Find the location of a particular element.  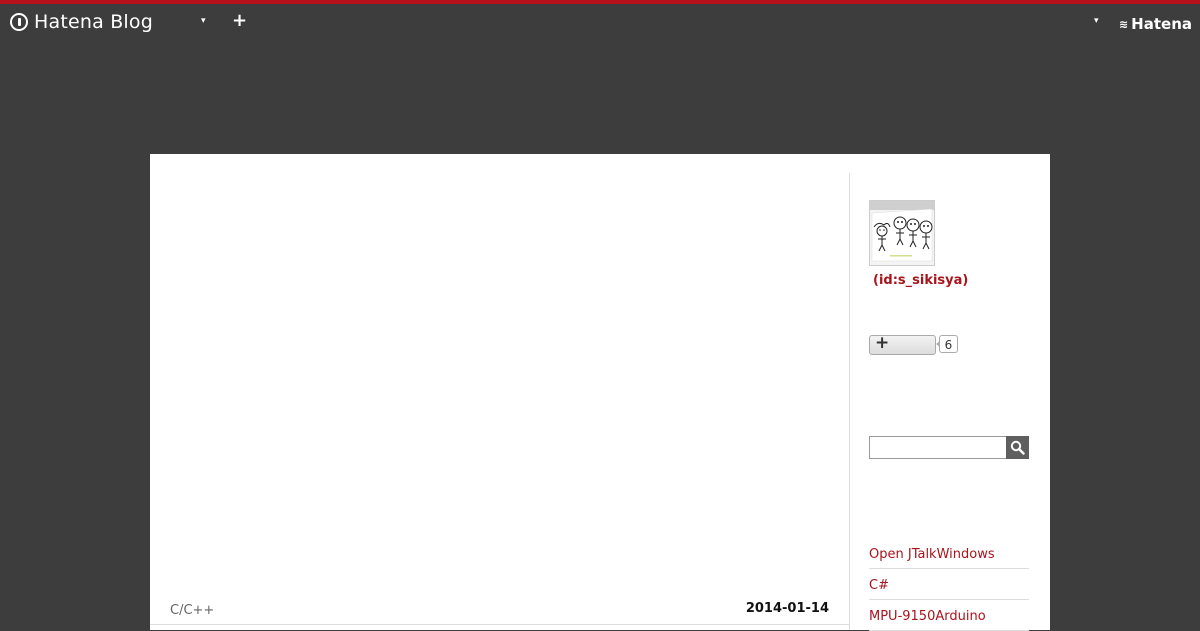

recent-entry-link: C# is located at coordinates (879, 585).